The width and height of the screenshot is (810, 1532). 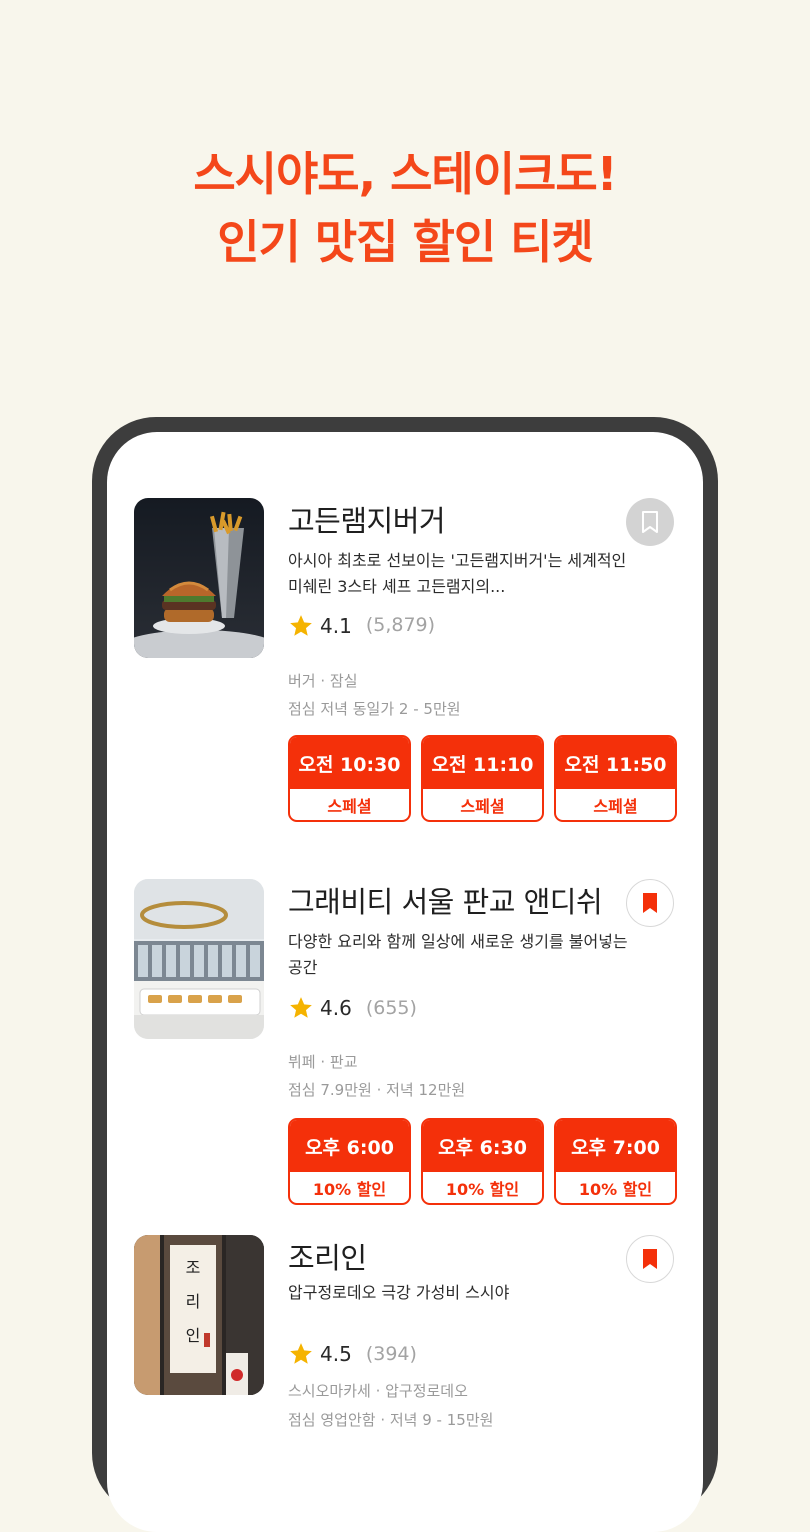 What do you see at coordinates (391, 1008) in the screenshot?
I see `review-count: (655)` at bounding box center [391, 1008].